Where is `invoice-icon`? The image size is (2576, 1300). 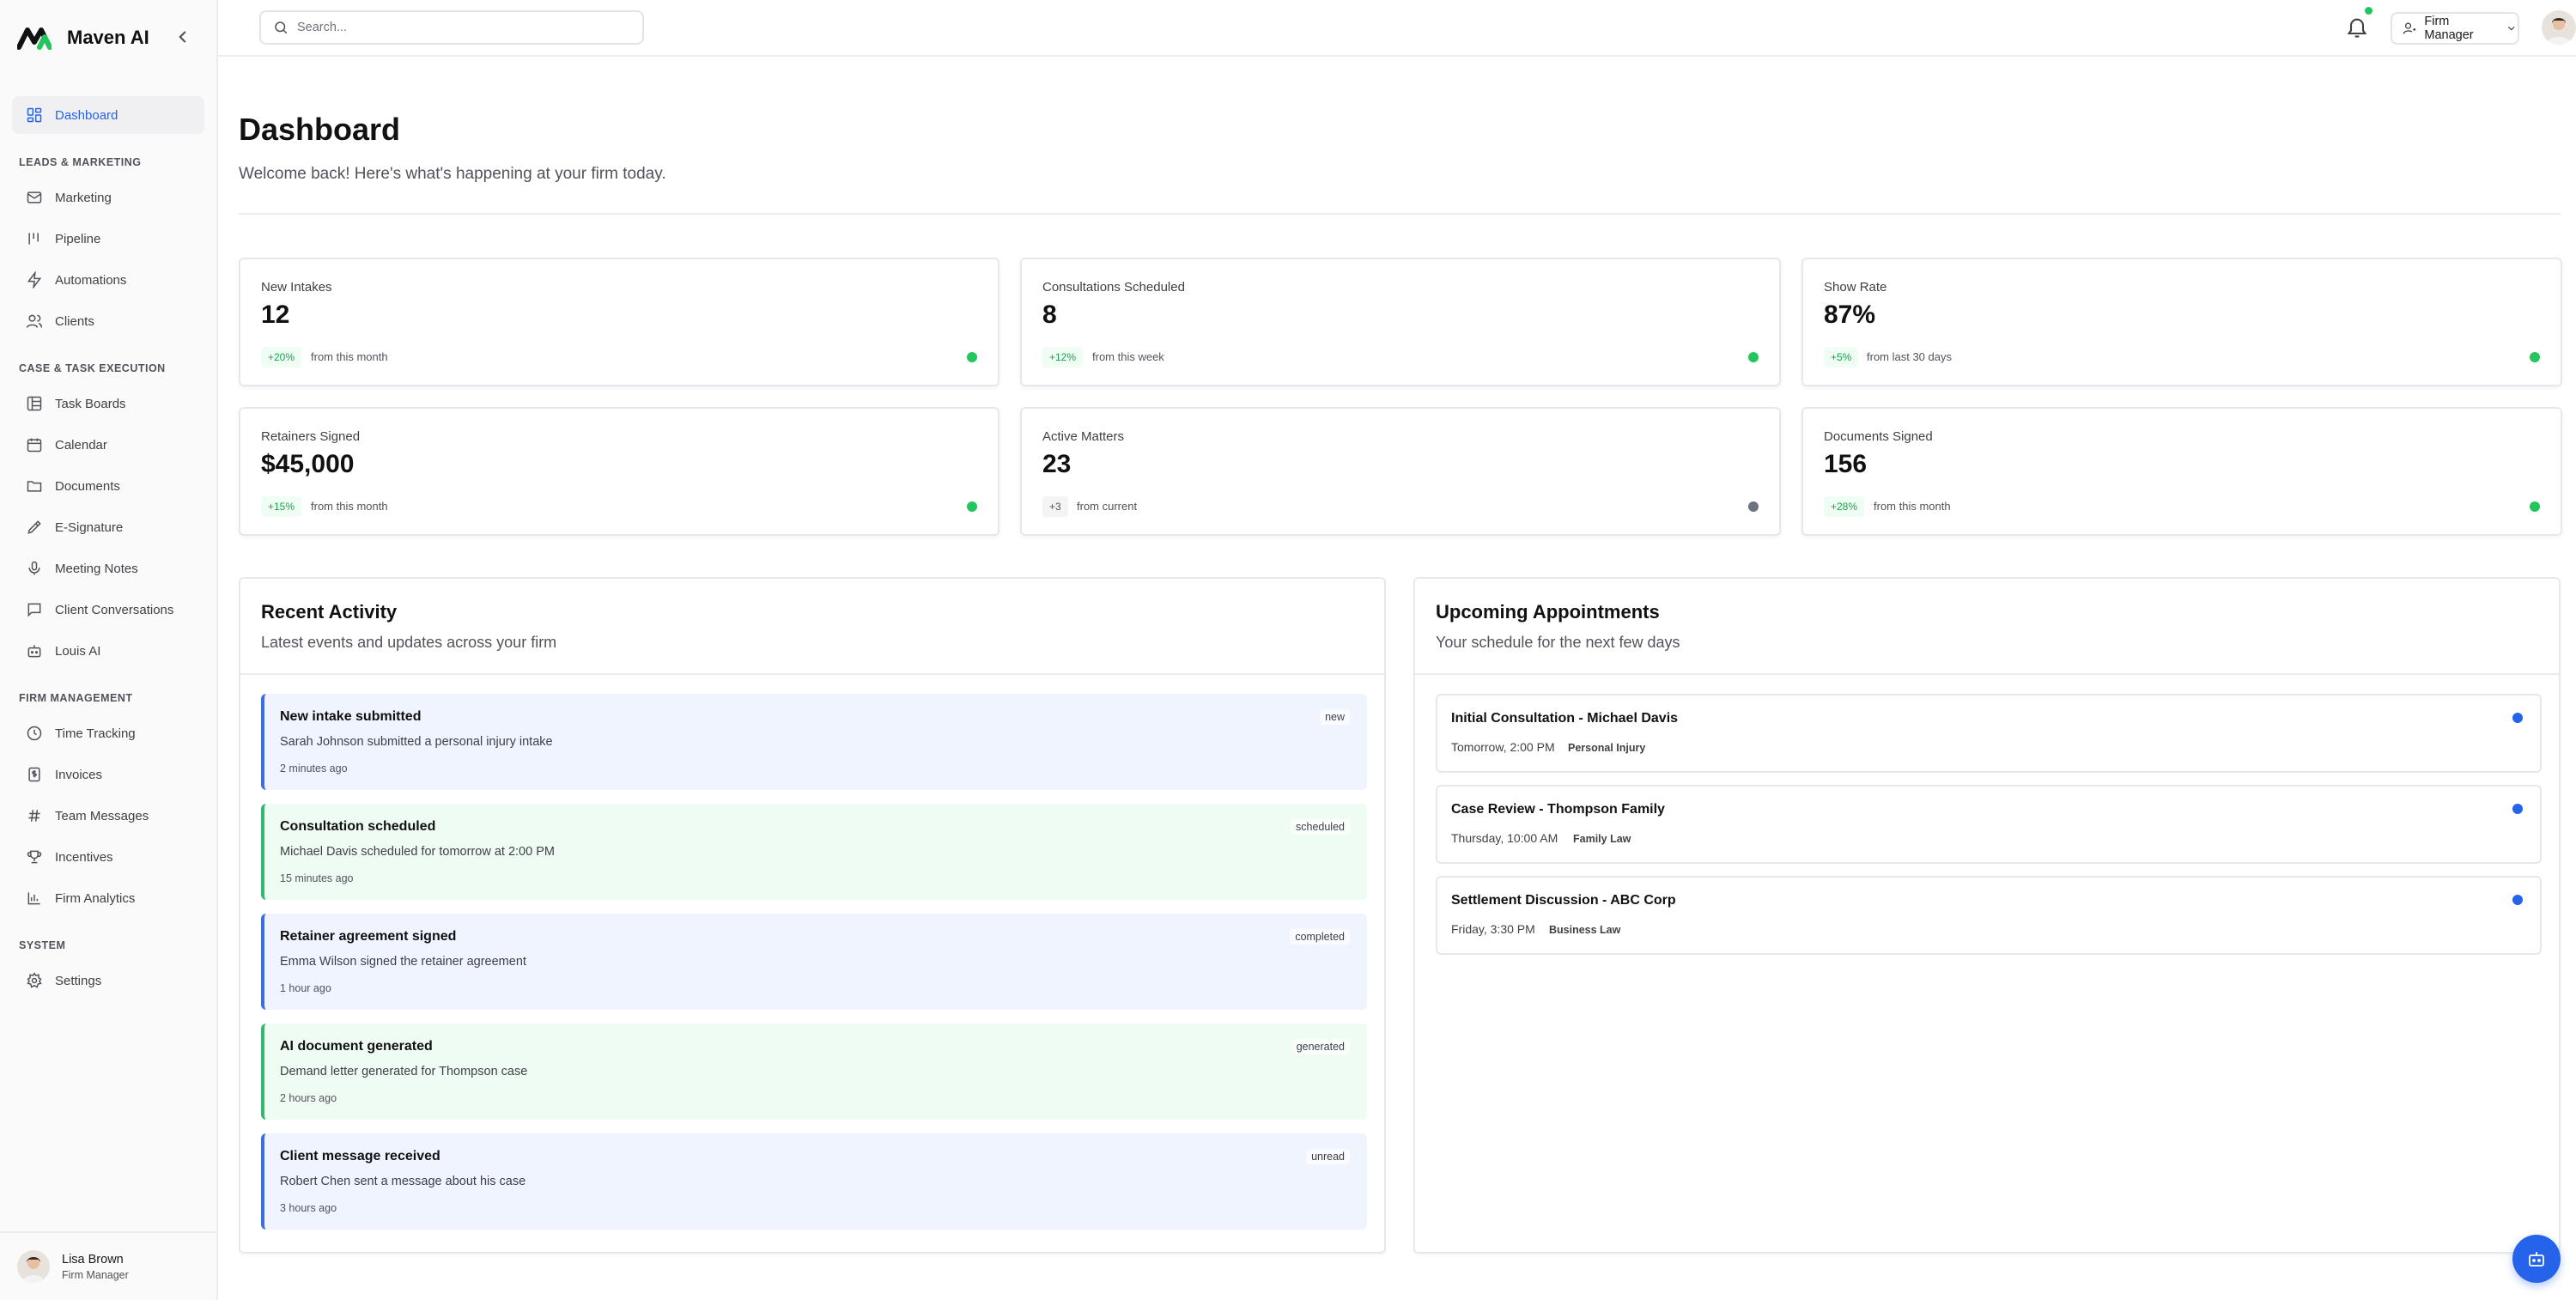
invoice-icon is located at coordinates (34, 774).